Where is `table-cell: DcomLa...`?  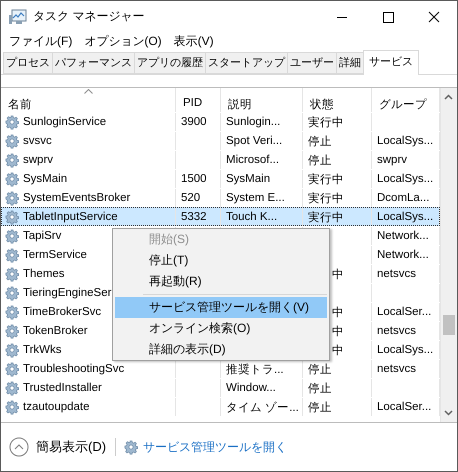 table-cell: DcomLa... is located at coordinates (403, 198).